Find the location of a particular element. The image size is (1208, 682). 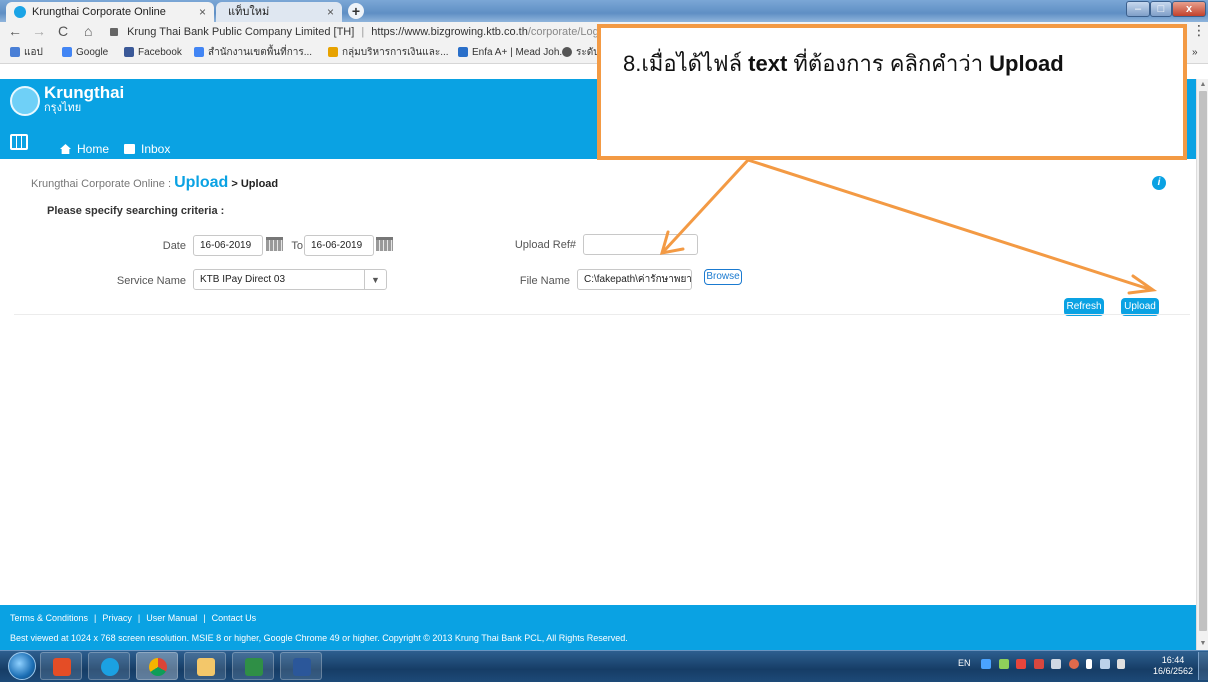

service-name-select: KTB IPay Direct 03 is located at coordinates (290, 279).